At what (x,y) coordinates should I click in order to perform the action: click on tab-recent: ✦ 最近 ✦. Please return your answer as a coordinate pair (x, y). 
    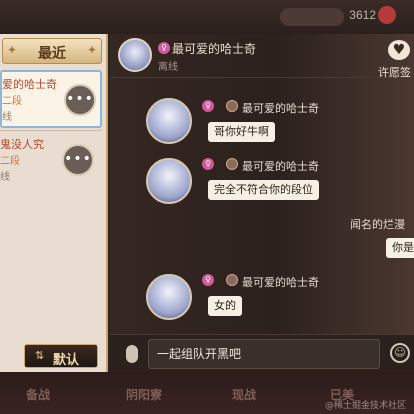
    Looking at the image, I should click on (52, 51).